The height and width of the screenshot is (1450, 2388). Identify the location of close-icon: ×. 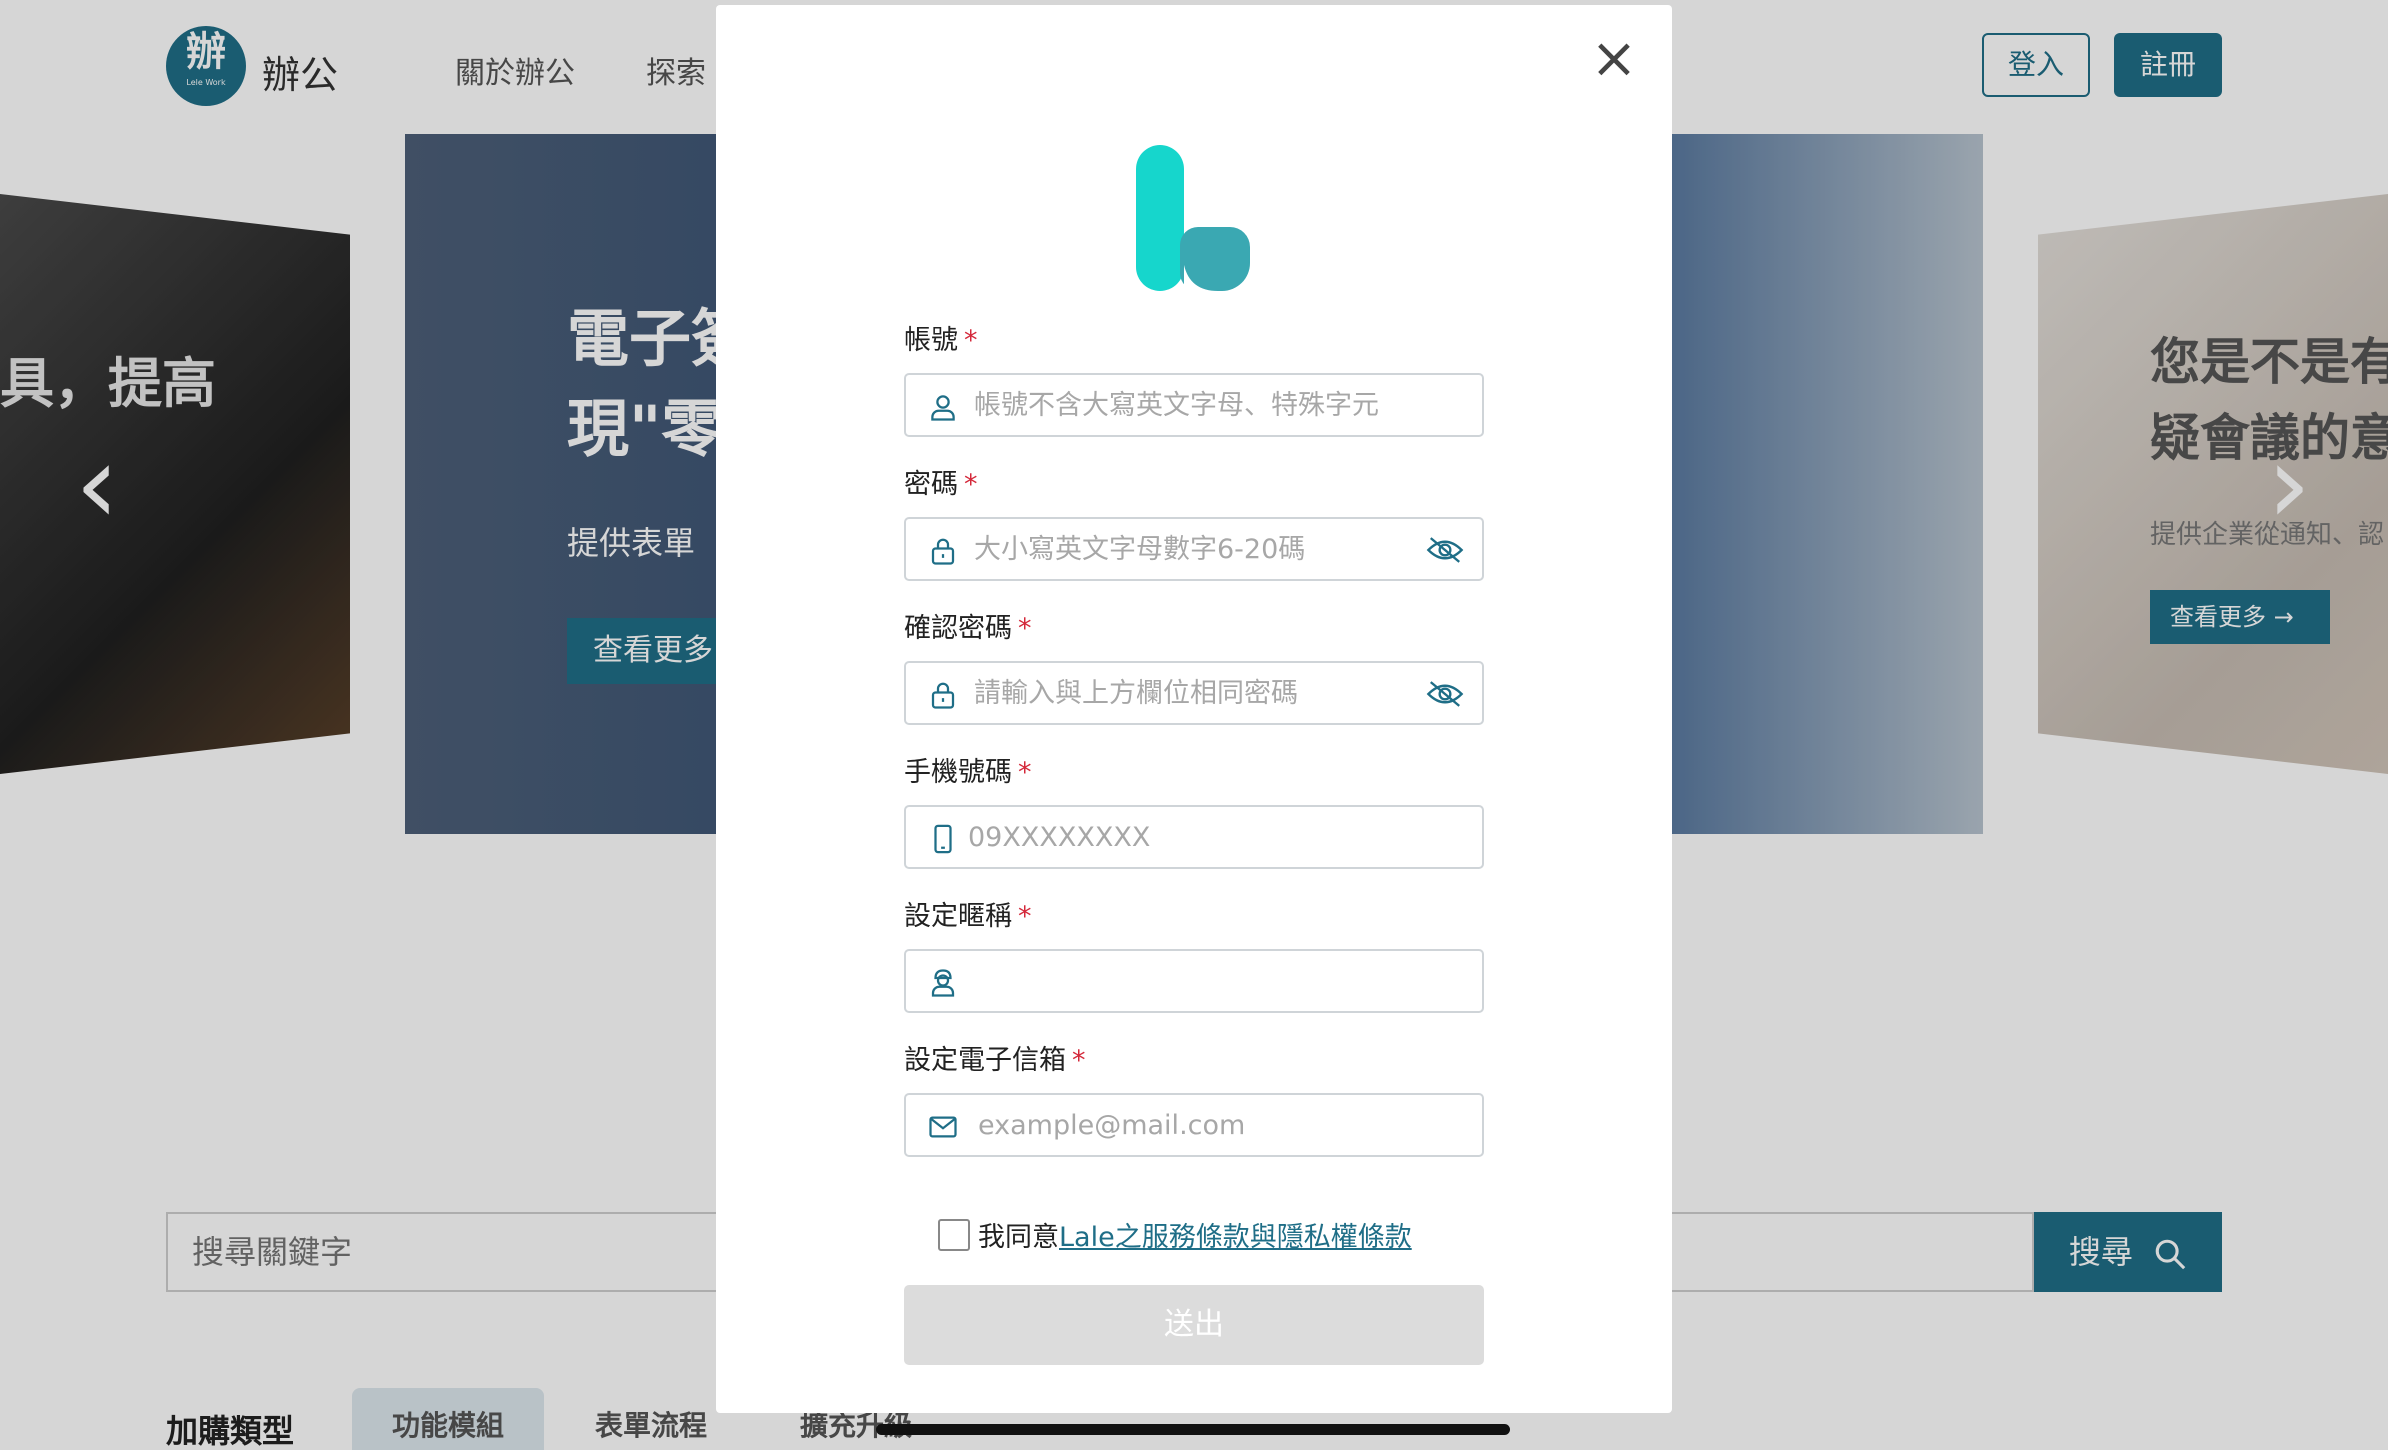
(1614, 59).